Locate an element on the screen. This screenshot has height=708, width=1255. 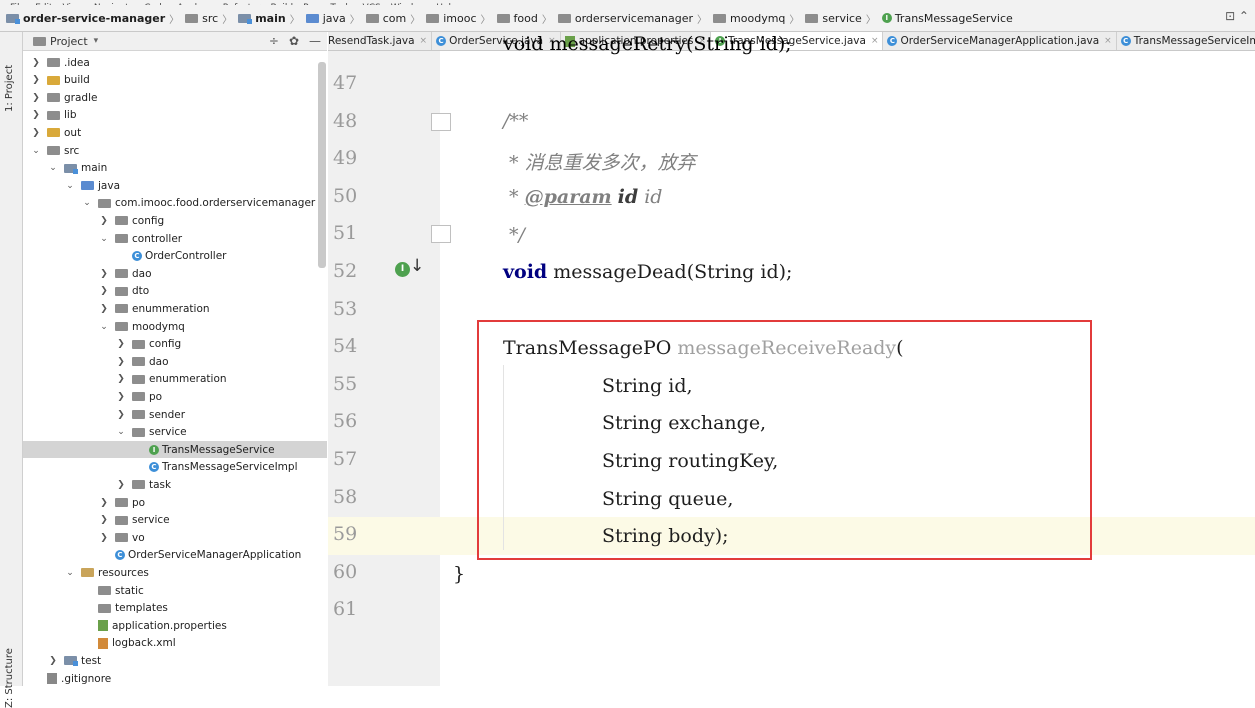
editor-tab: CTransMessageServiceImpl.java× is located at coordinates (1186, 41).